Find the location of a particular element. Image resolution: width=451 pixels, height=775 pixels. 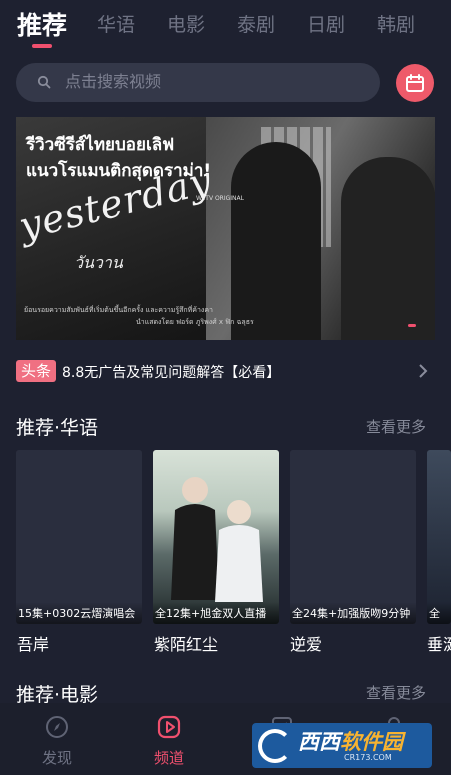

video-title: 垂涎 is located at coordinates (439, 643).